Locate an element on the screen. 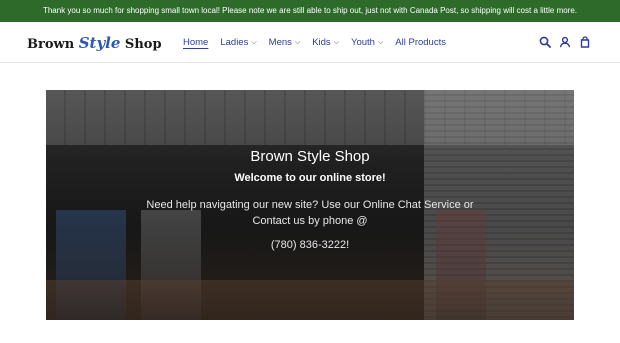 The image size is (620, 343). logo-word-shop: Shop is located at coordinates (141, 44).